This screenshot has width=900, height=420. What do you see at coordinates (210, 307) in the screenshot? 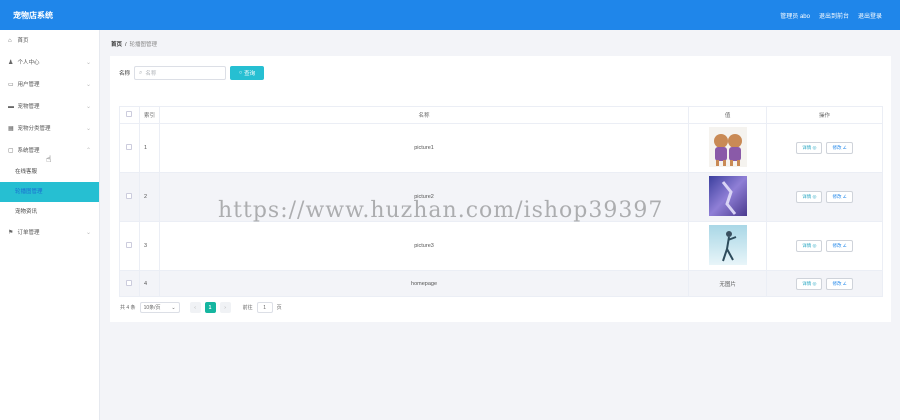
I see `page-number-current: 1` at bounding box center [210, 307].